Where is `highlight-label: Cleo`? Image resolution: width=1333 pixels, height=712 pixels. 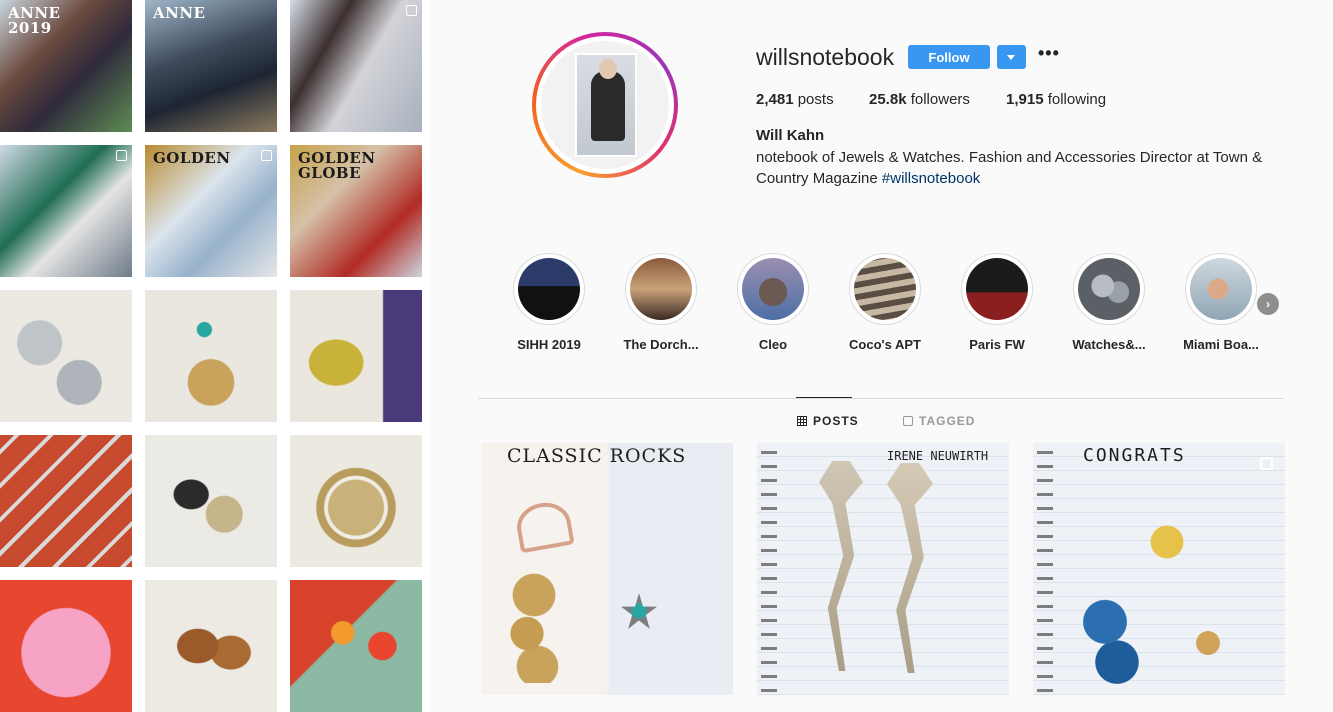 highlight-label: Cleo is located at coordinates (773, 344).